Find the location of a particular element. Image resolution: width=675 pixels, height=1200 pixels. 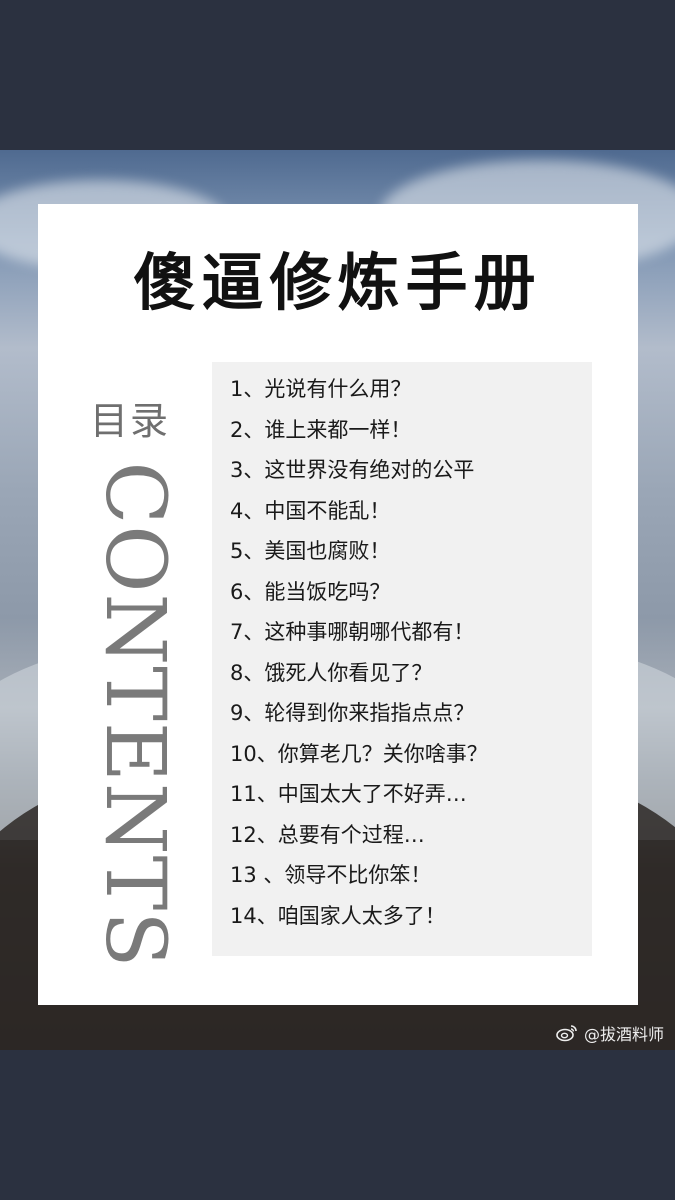

page-title: 傻逼修炼手册 is located at coordinates (337, 282).